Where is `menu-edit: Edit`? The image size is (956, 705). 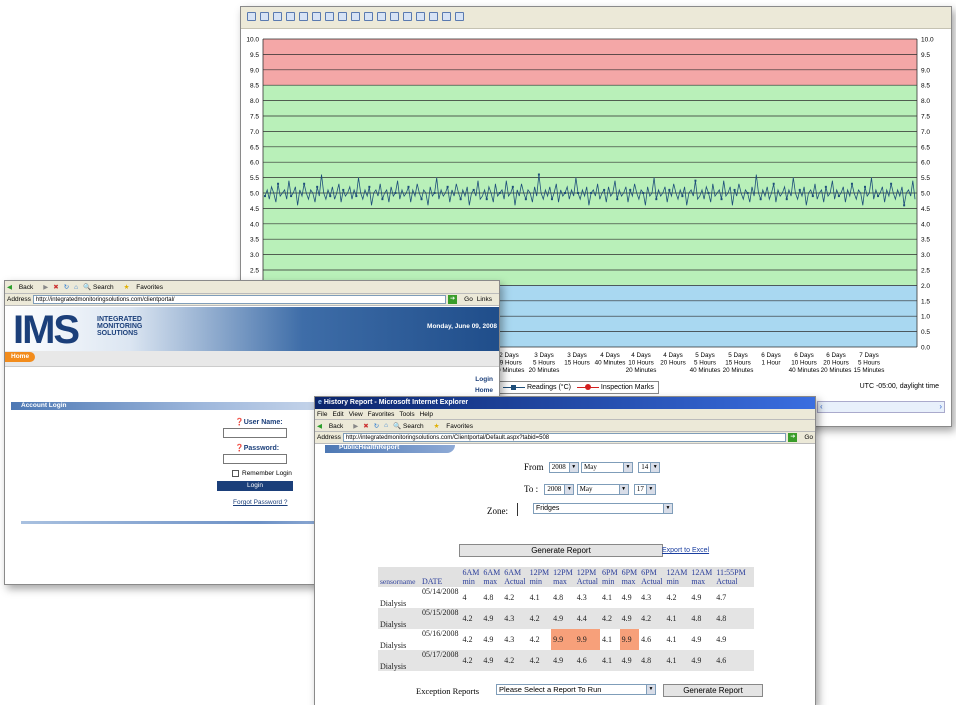 menu-edit: Edit is located at coordinates (337, 414).